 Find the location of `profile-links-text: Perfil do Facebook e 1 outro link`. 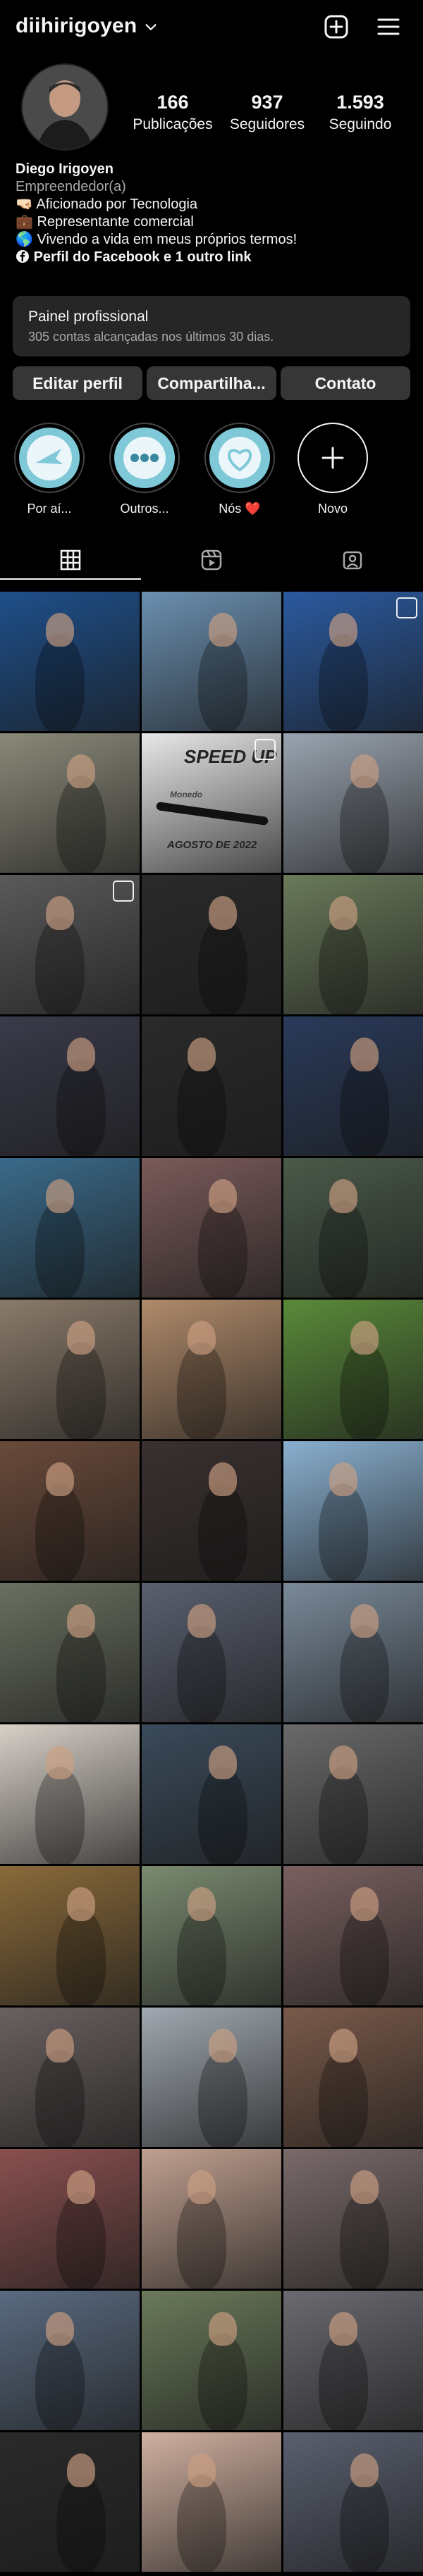

profile-links-text: Perfil do Facebook e 1 outro link is located at coordinates (142, 257).